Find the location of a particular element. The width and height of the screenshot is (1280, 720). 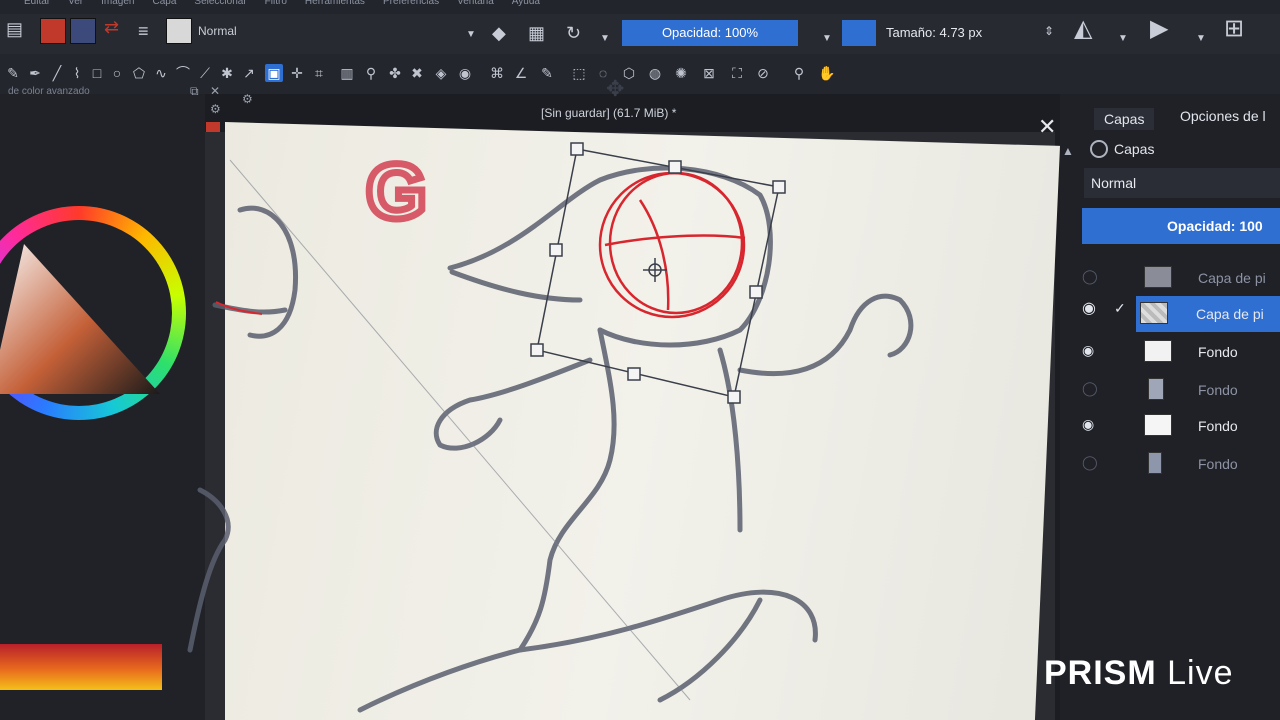

multibrush-icon: ✱ is located at coordinates (227, 73).